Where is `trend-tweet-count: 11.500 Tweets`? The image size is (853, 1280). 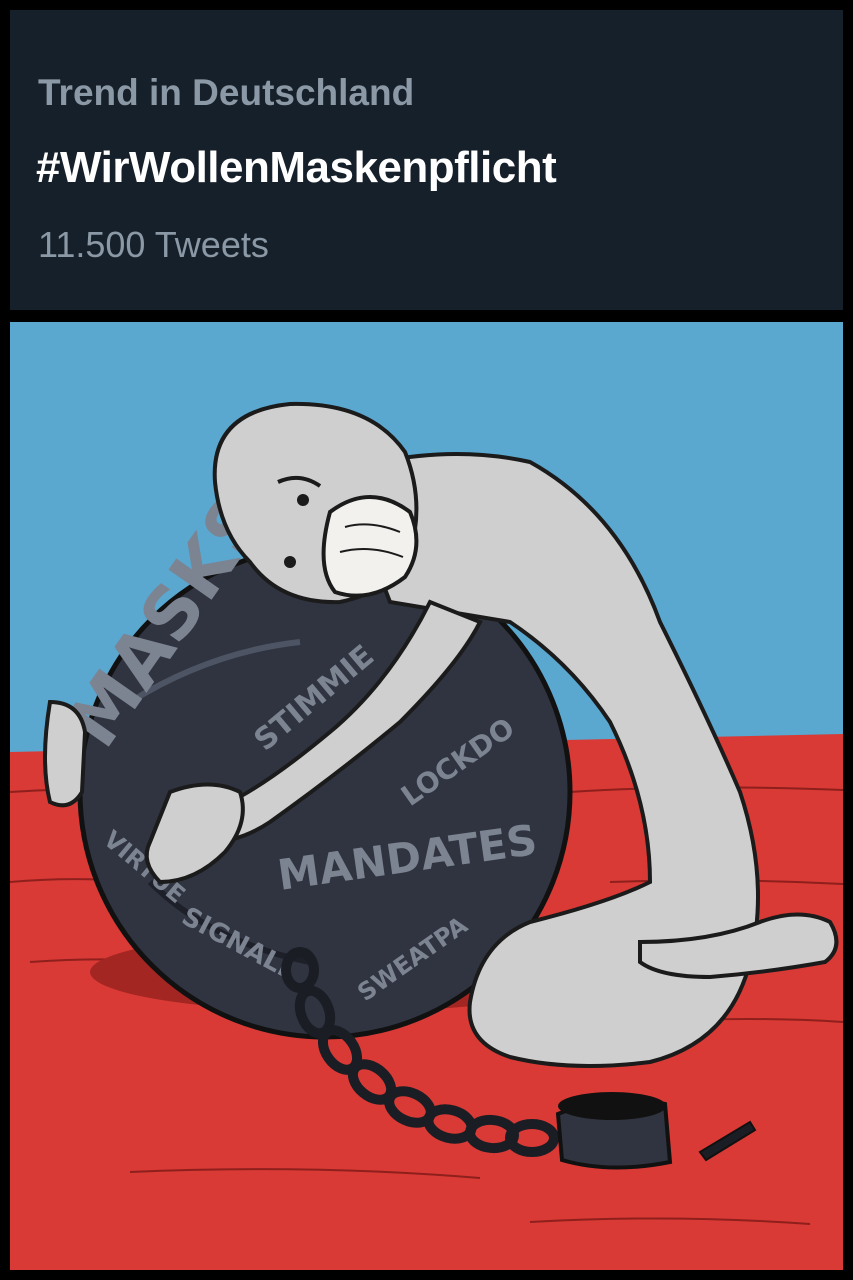 trend-tweet-count: 11.500 Tweets is located at coordinates (153, 244).